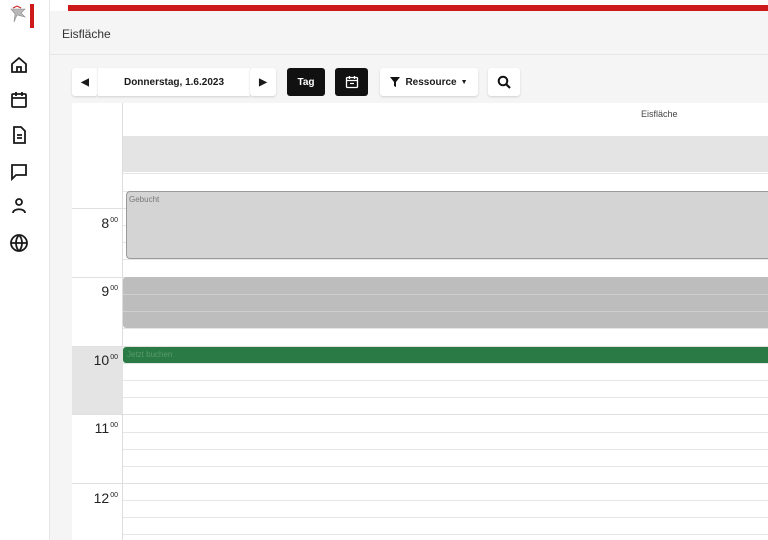 The height and width of the screenshot is (540, 768). I want to click on user-icon, so click(19, 206).